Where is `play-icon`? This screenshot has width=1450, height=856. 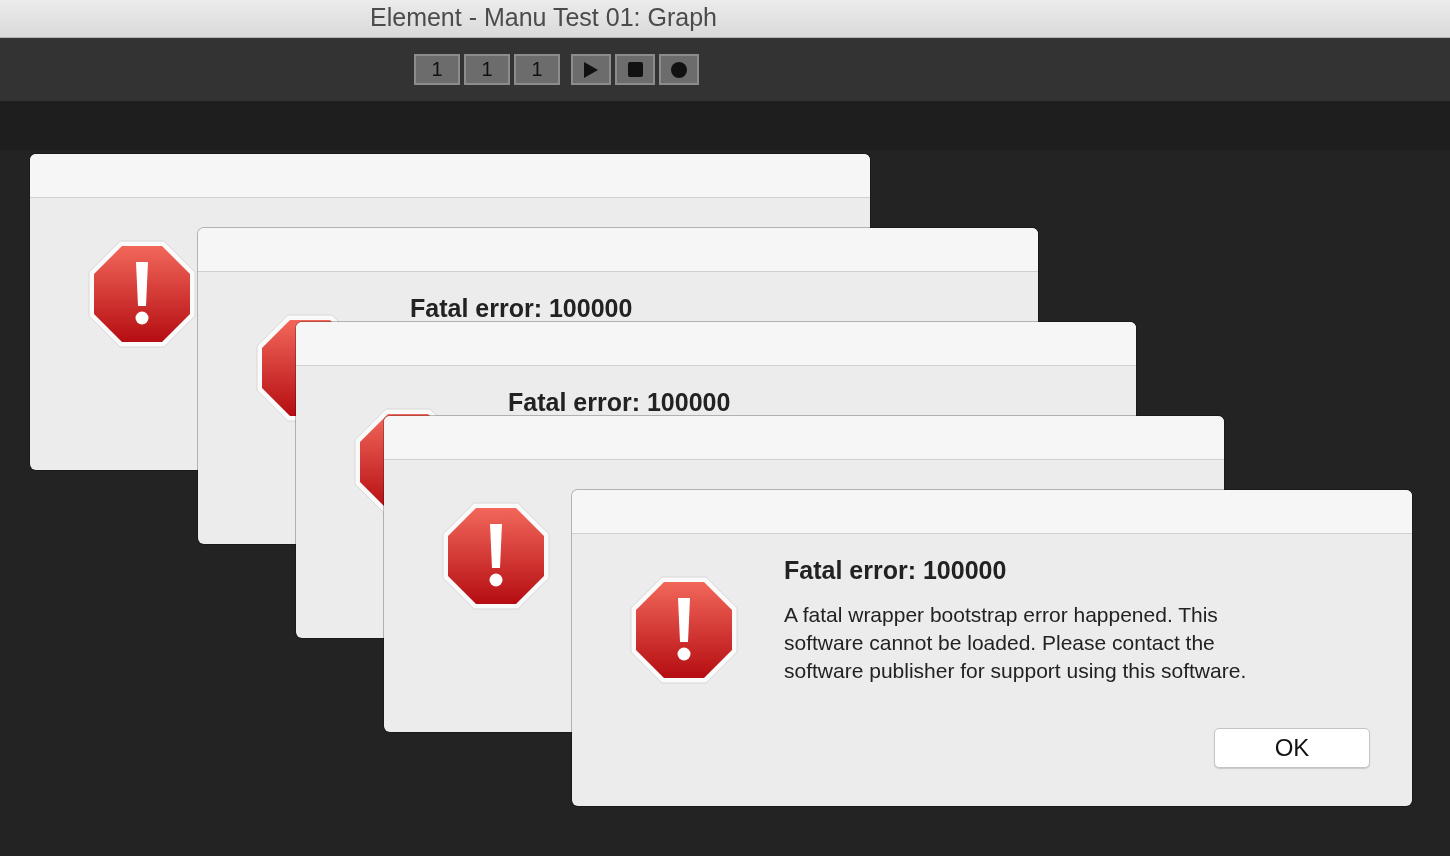
play-icon is located at coordinates (591, 69).